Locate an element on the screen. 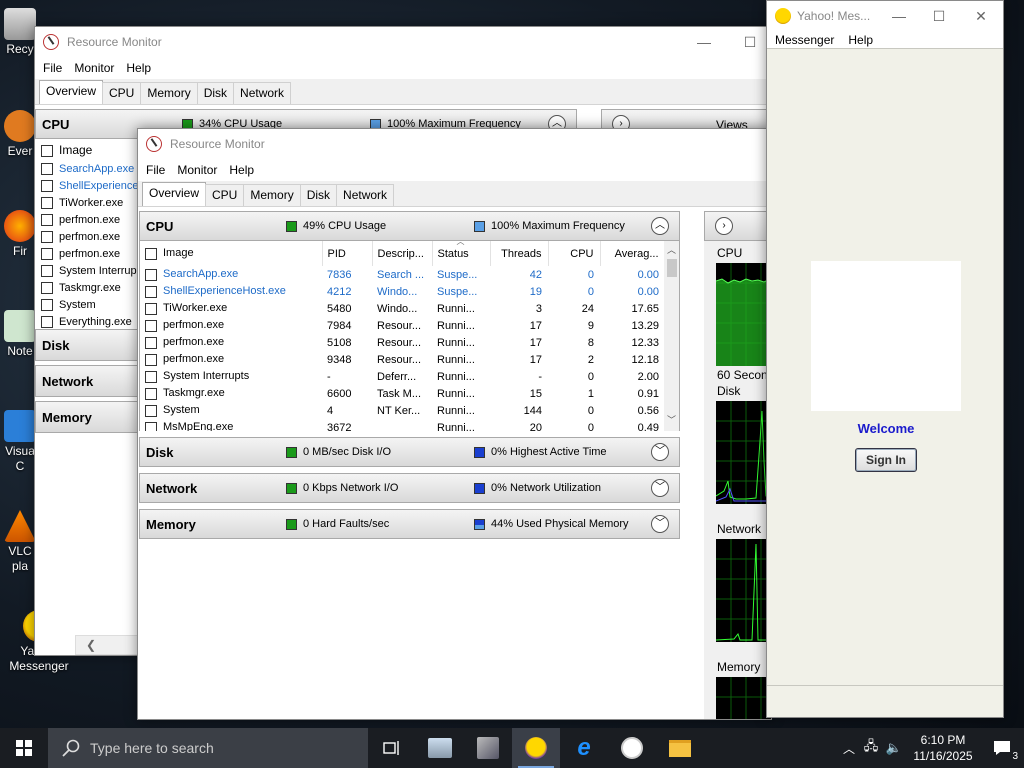 This screenshot has width=1024, height=768. column-cpu: CPU is located at coordinates (574, 253).